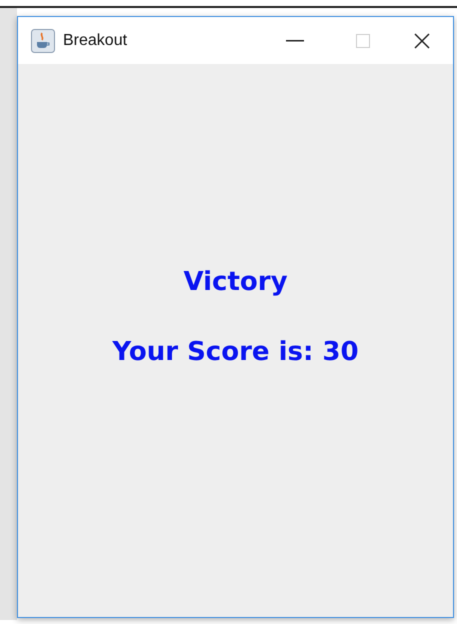 Image resolution: width=457 pixels, height=624 pixels. What do you see at coordinates (363, 41) in the screenshot?
I see `maximize-icon` at bounding box center [363, 41].